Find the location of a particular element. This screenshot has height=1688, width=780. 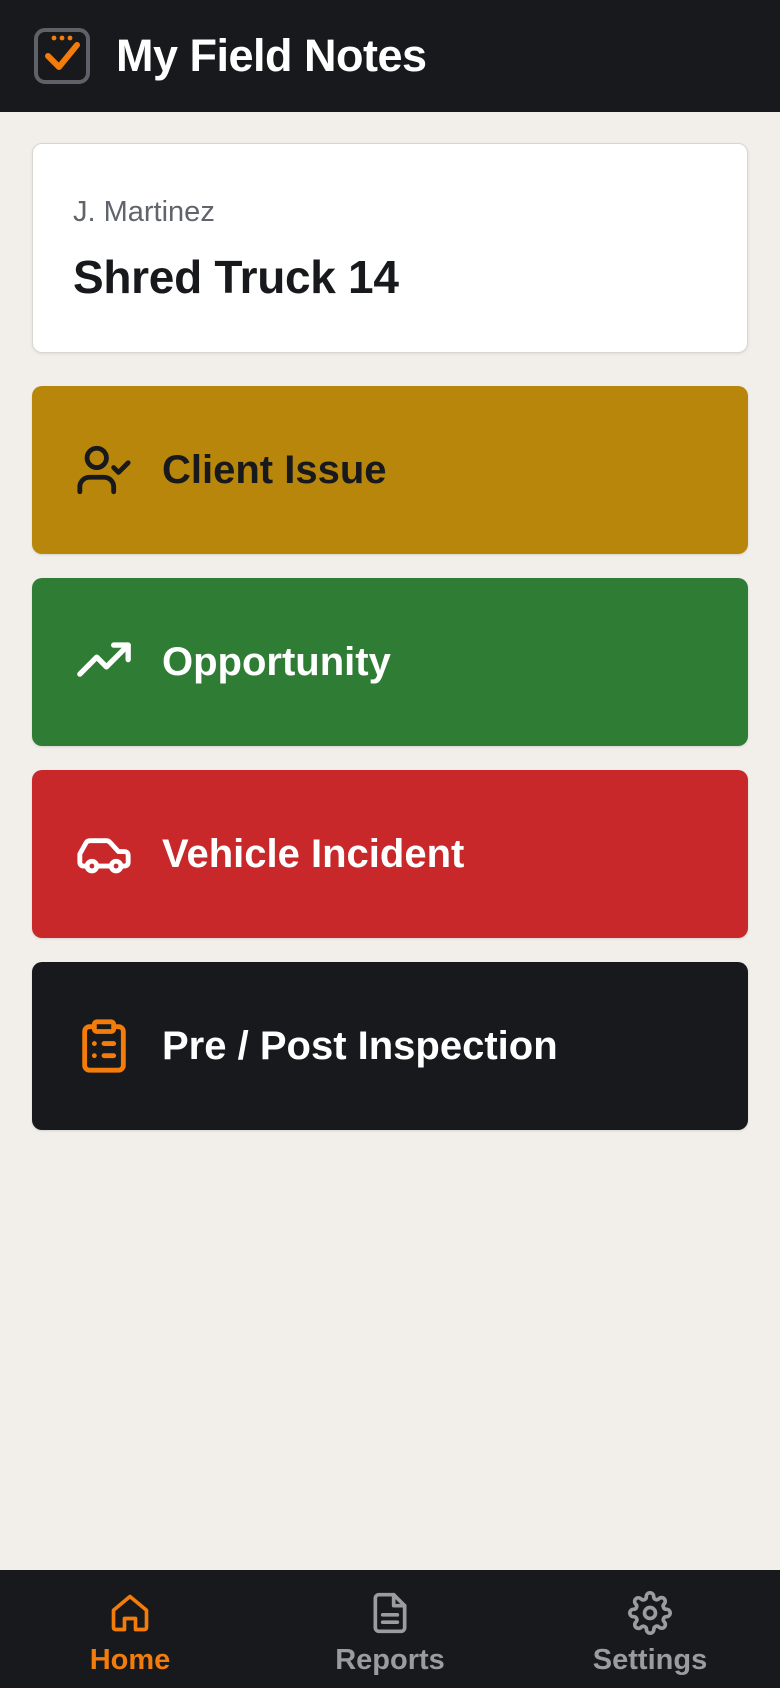

gear-icon is located at coordinates (650, 1613).